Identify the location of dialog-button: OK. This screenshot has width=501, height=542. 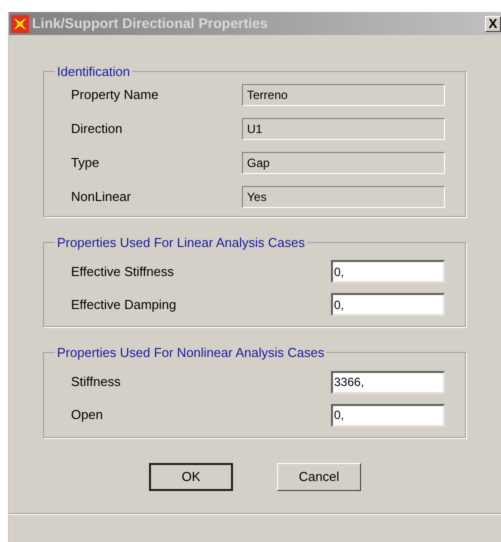
(191, 476).